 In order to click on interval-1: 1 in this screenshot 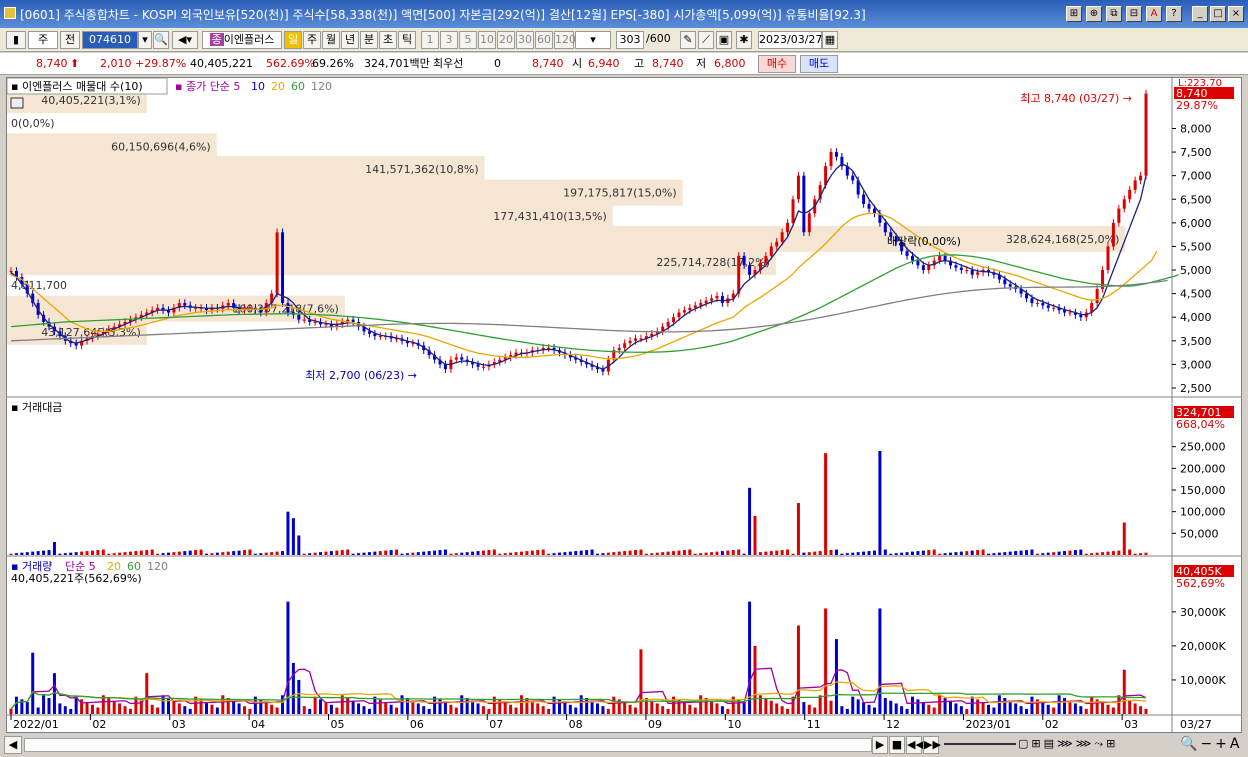, I will do `click(430, 40)`.